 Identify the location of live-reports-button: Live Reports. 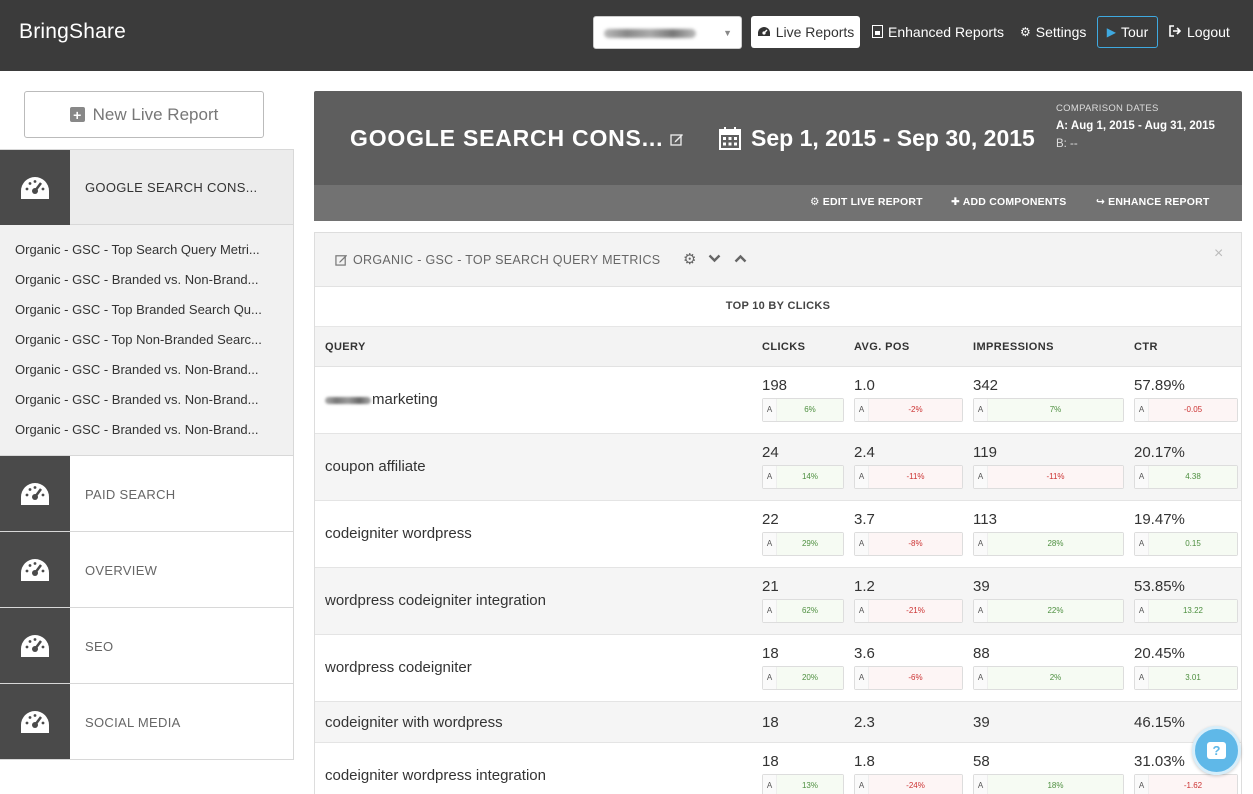
(805, 32).